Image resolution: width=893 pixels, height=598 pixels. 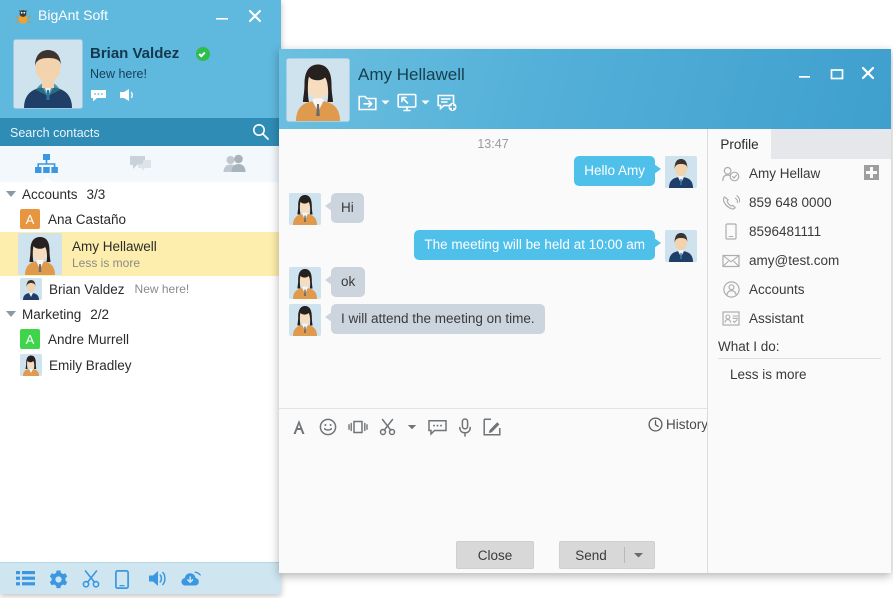 I want to click on contact-item-andre-murrell: A Andre Murrell, so click(x=140, y=339).